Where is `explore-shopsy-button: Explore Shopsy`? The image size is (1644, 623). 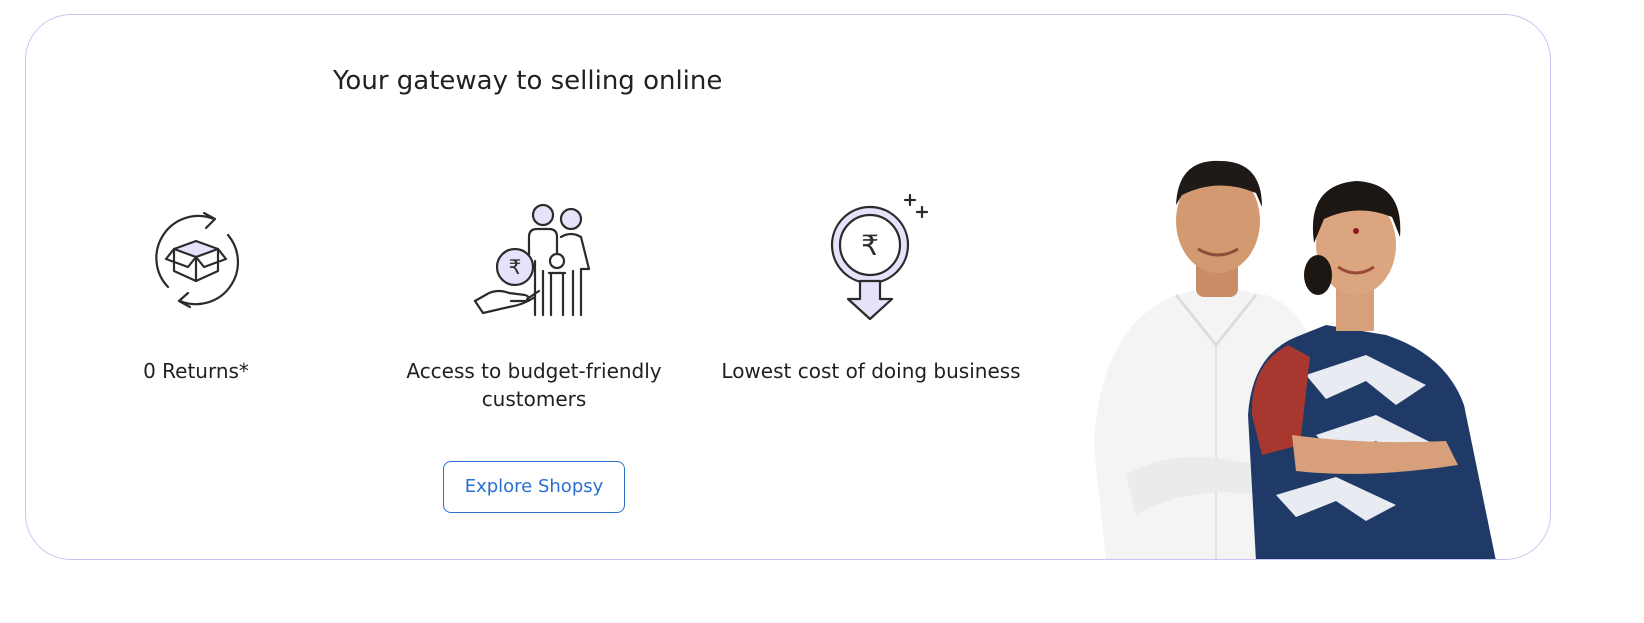 explore-shopsy-button: Explore Shopsy is located at coordinates (534, 487).